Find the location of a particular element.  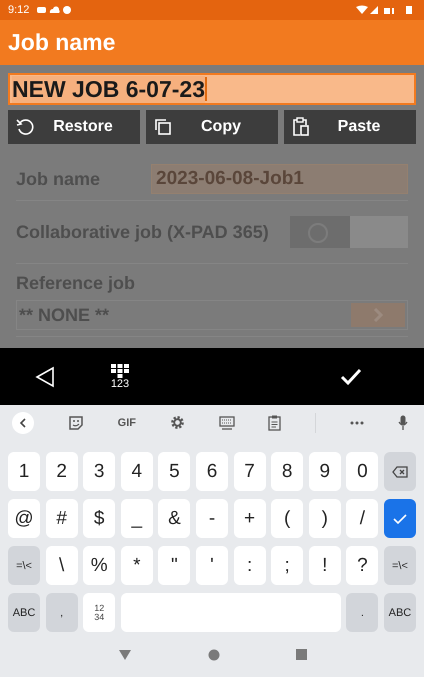

keyboard-key: . is located at coordinates (362, 612).